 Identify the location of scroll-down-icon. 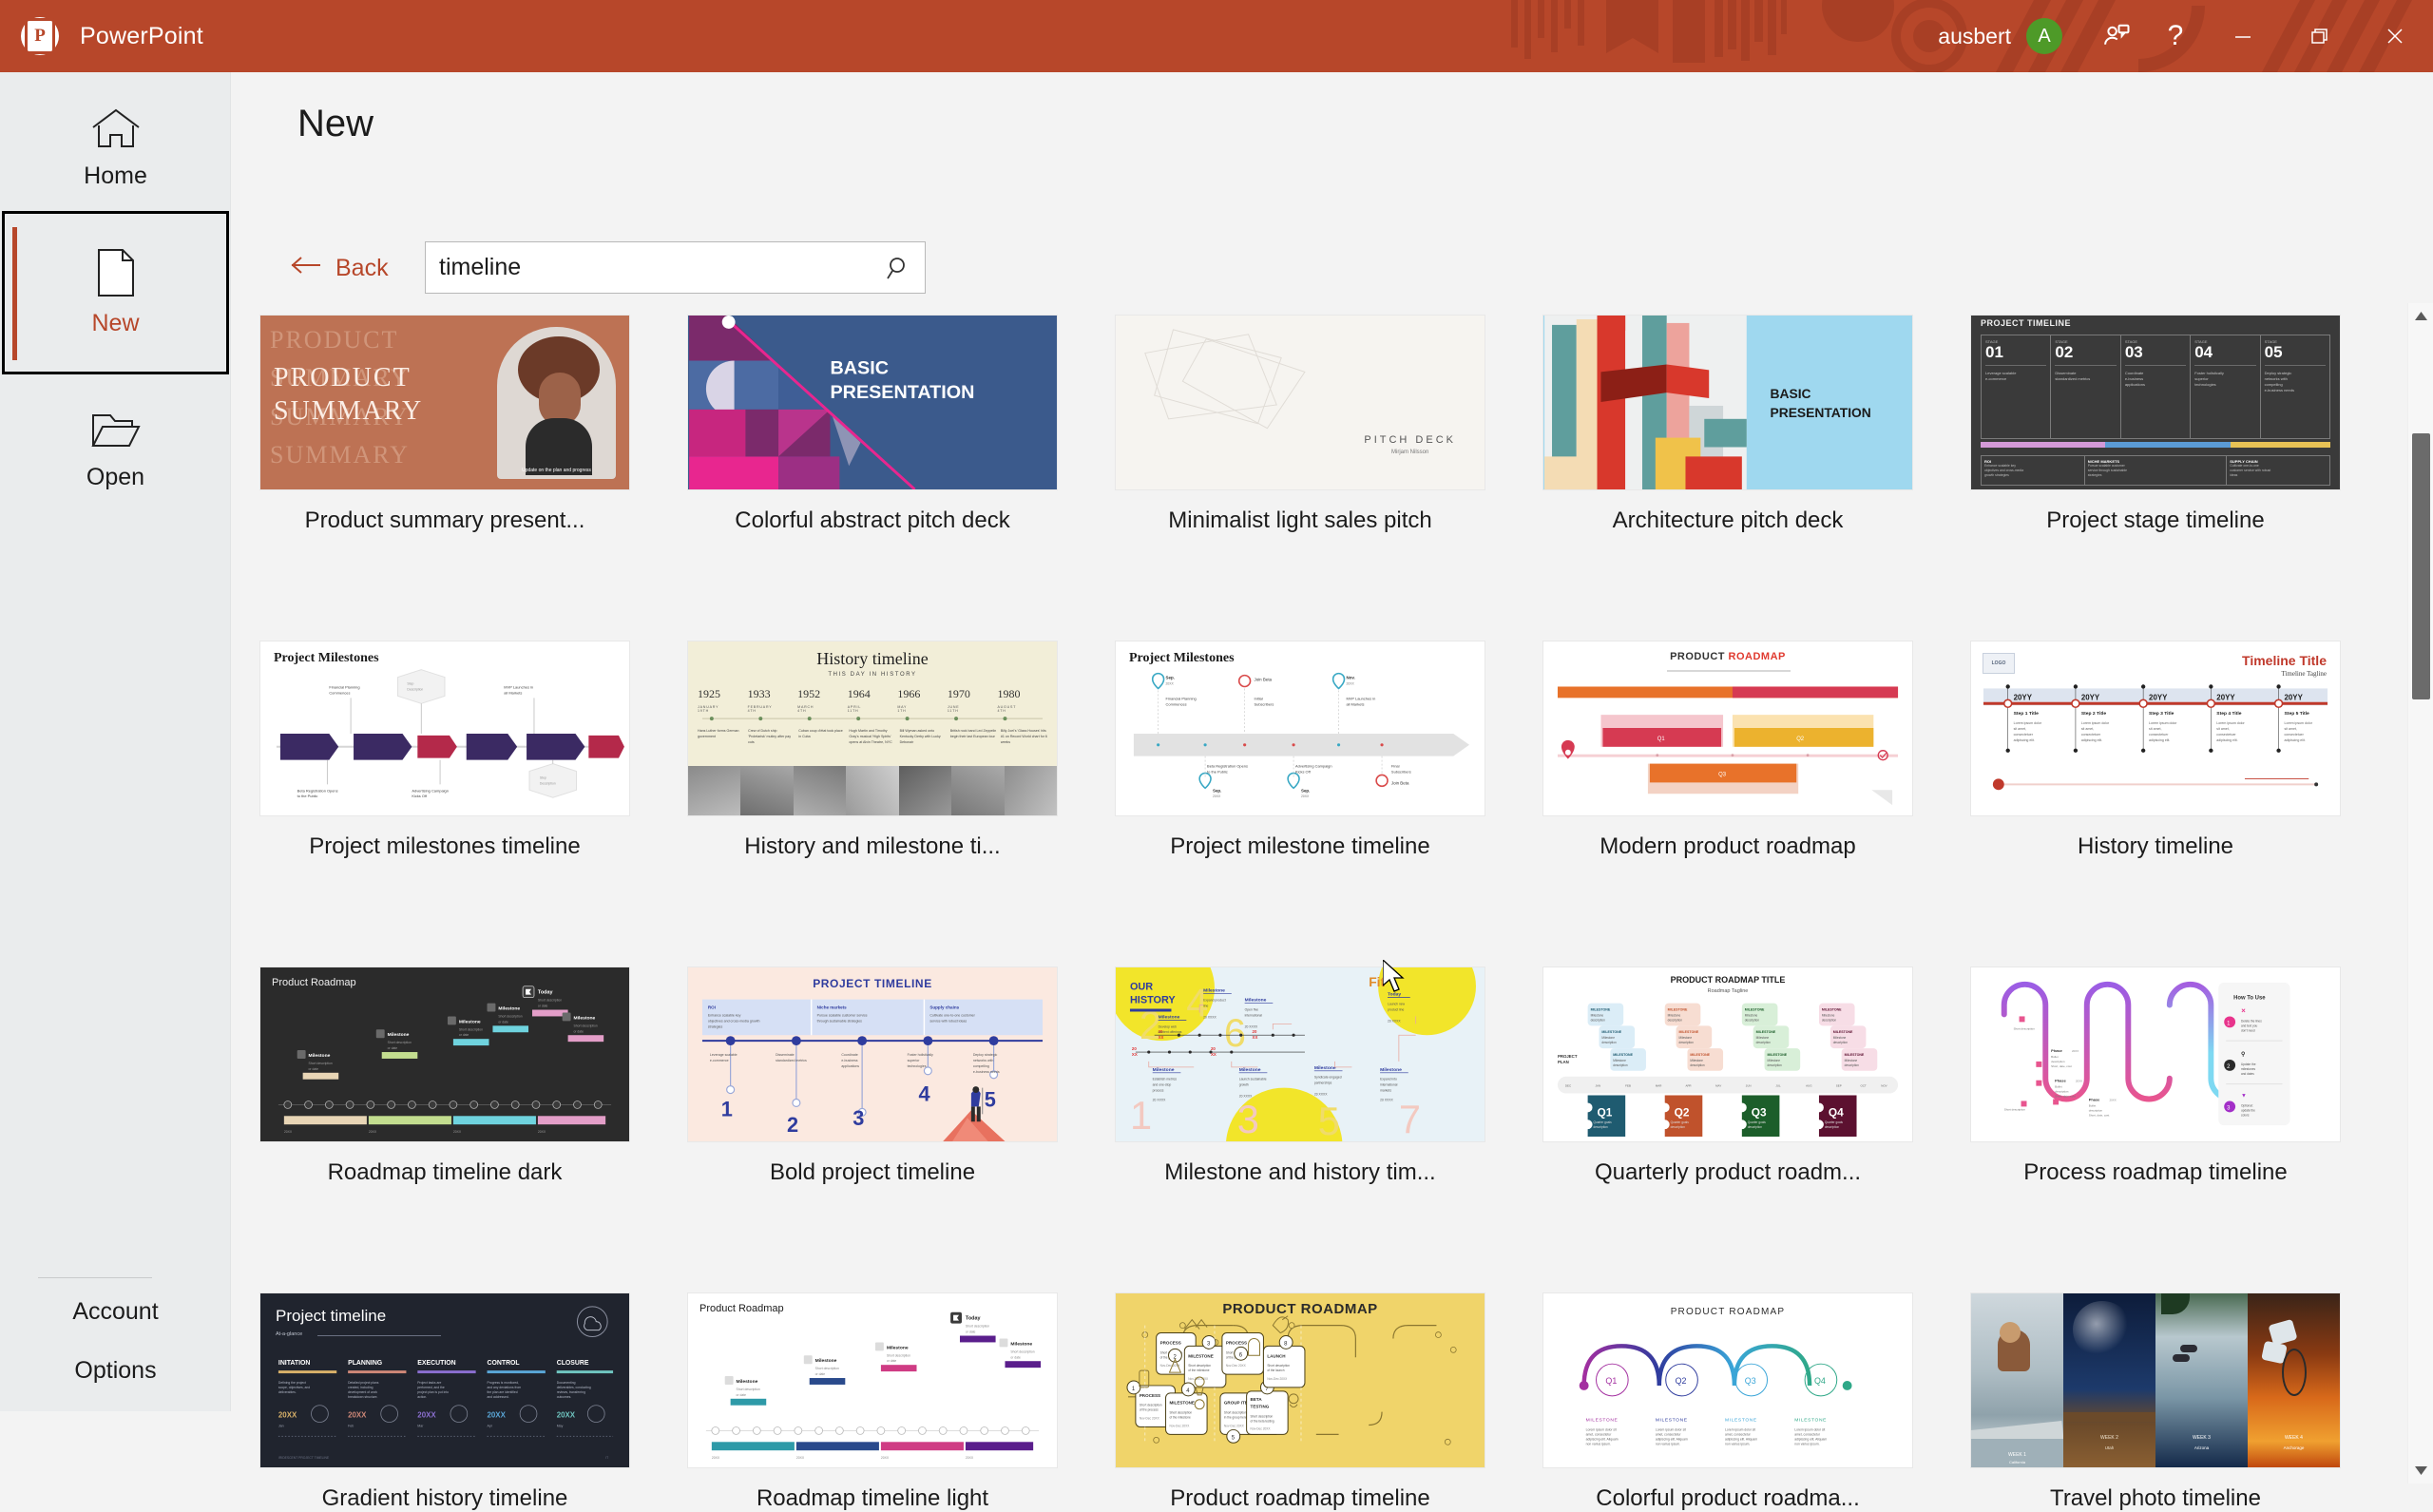
(2420, 1470).